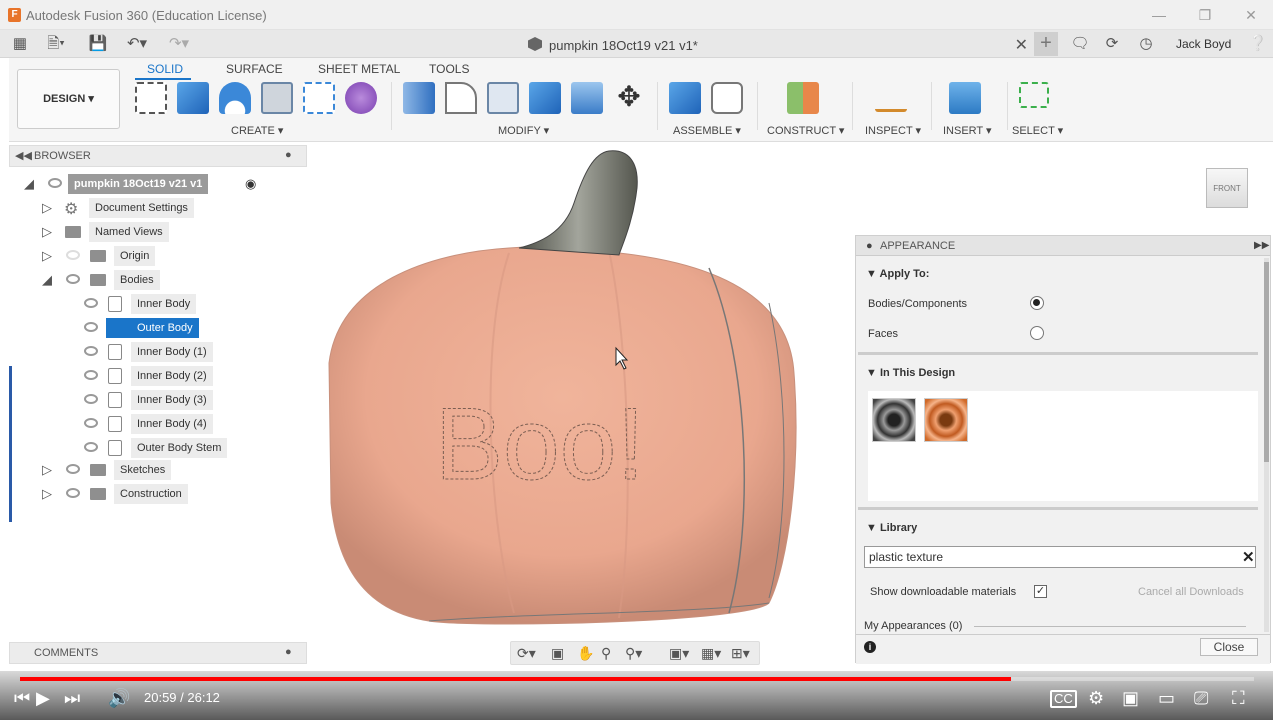 The width and height of the screenshot is (1273, 720). Describe the element at coordinates (250, 184) in the screenshot. I see `activate-component-icon: ◉` at that location.